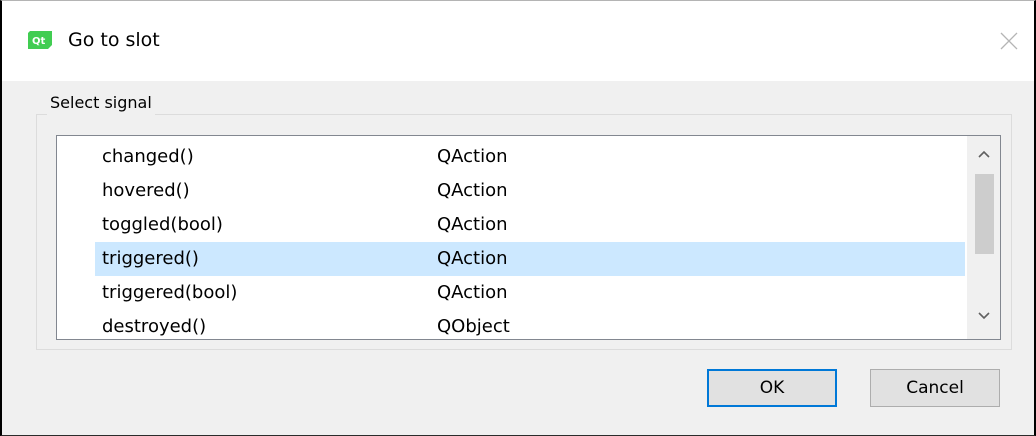  Describe the element at coordinates (772, 388) in the screenshot. I see `ok-button: OK` at that location.